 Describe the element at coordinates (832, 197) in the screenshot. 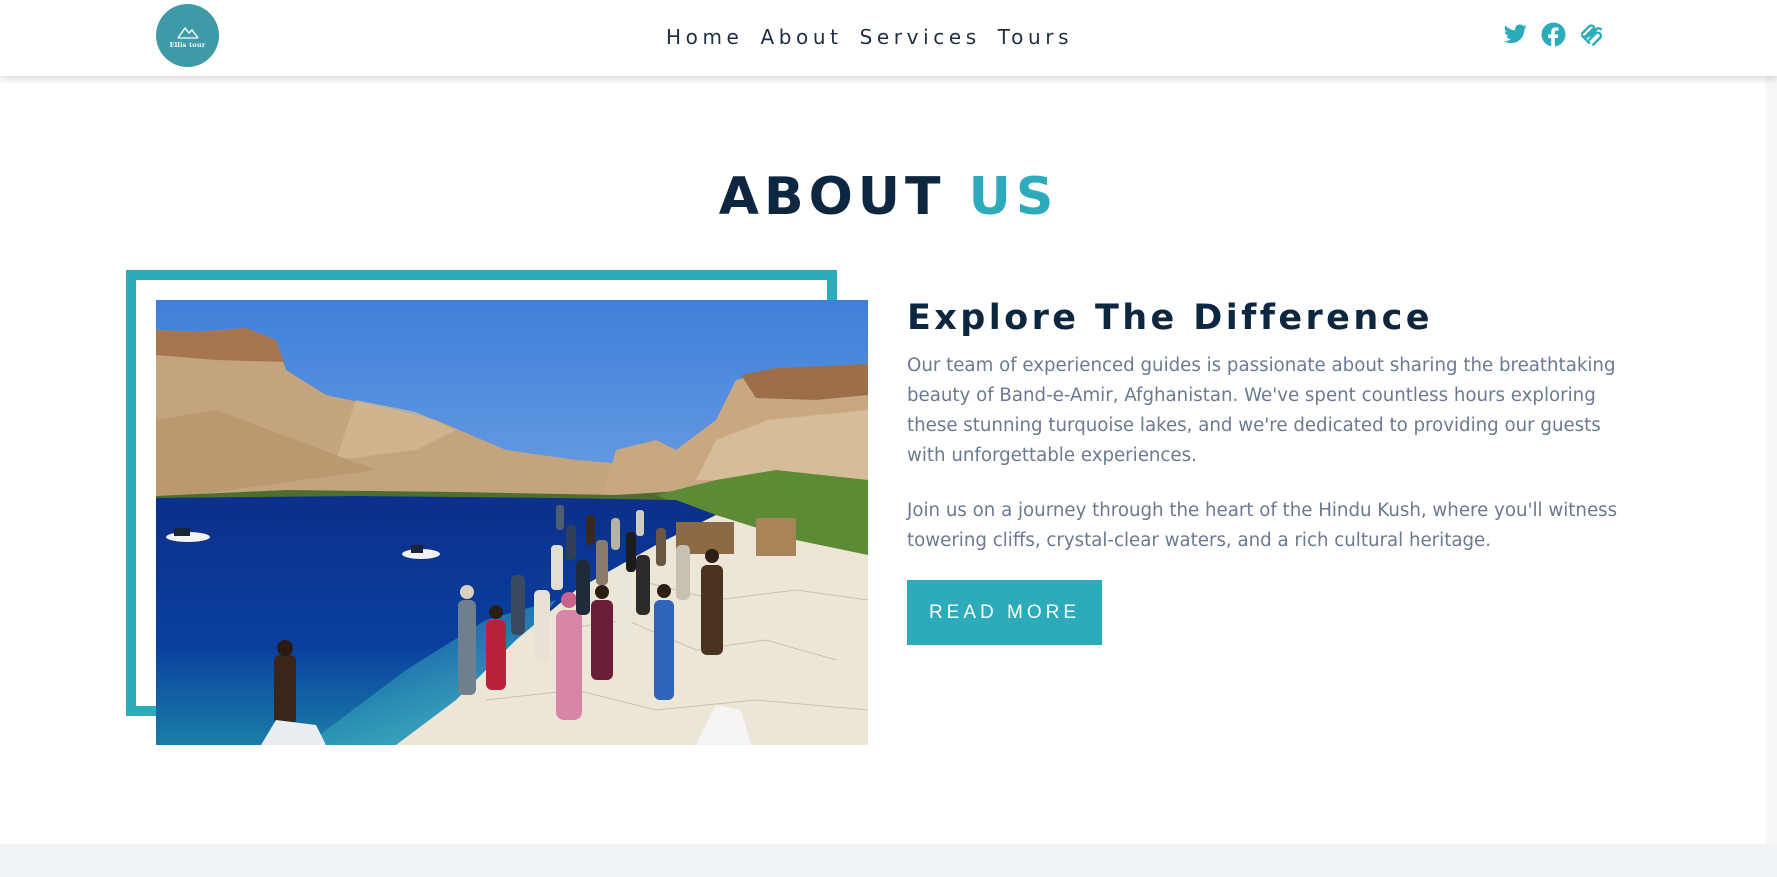

I see `section-title-main: ABOUT` at that location.